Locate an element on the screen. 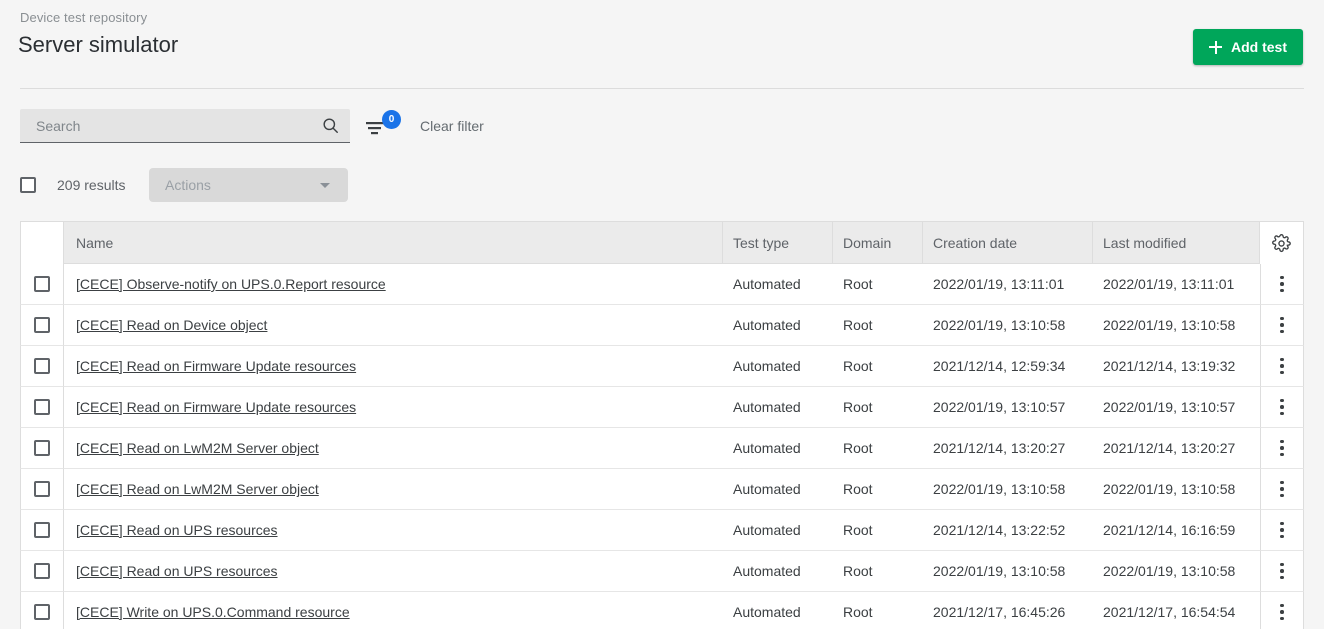  header-last-modified: Last modified is located at coordinates (1176, 242).